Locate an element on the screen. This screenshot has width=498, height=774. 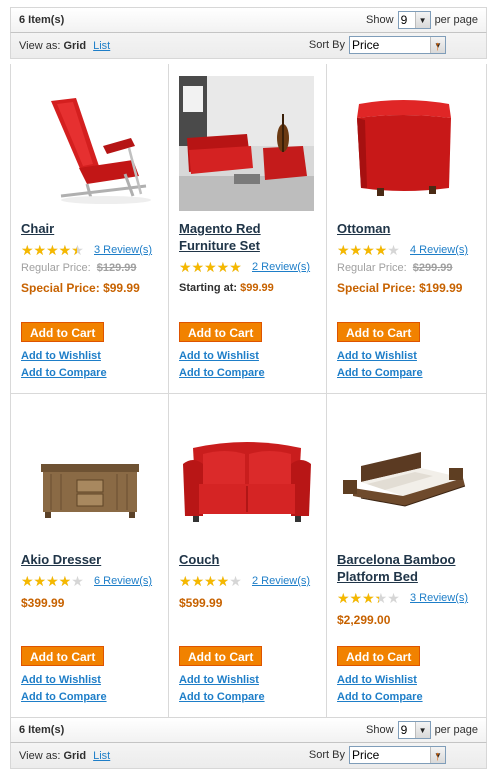
product-name: Chair is located at coordinates (91, 228).